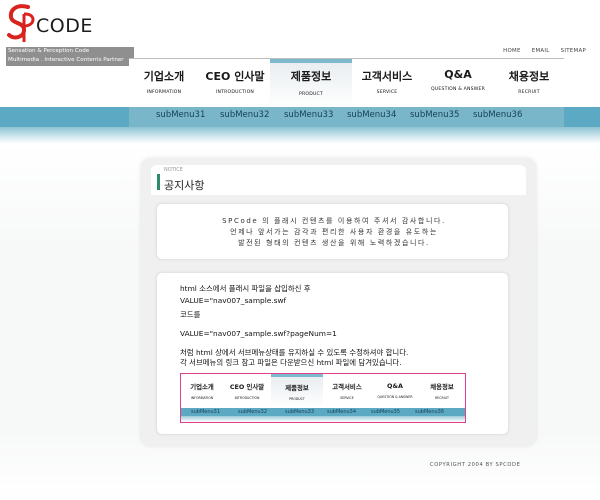 The height and width of the screenshot is (500, 600). Describe the element at coordinates (334, 221) in the screenshot. I see `intro-line-1: SPCode 의 플래시 컨텐츠를 이용하여 주셔서 감사합니다.` at that location.